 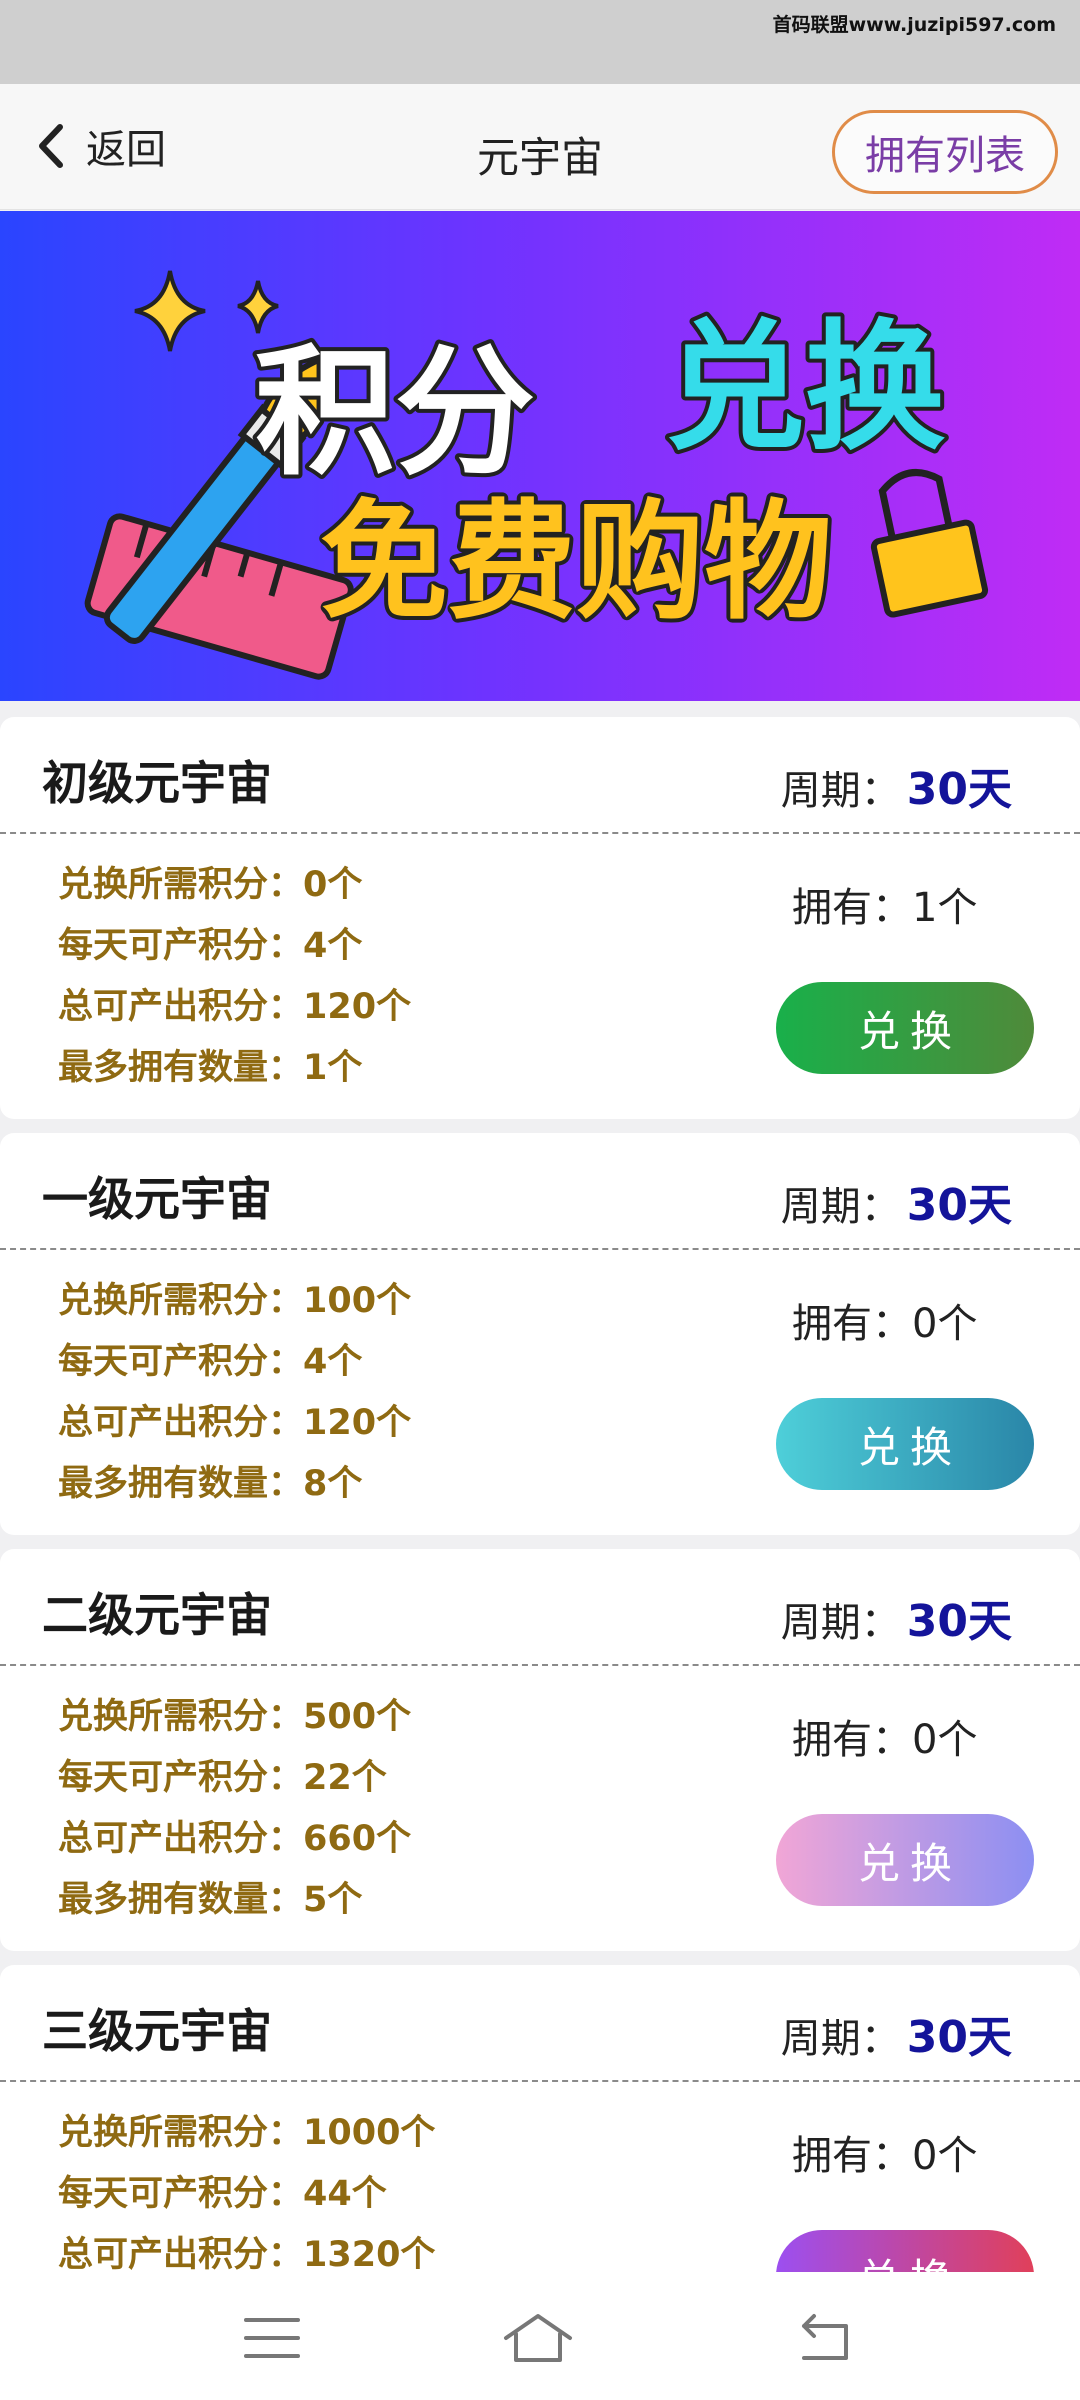 I want to click on tier-title: 二级元宇宙, so click(x=157, y=1615).